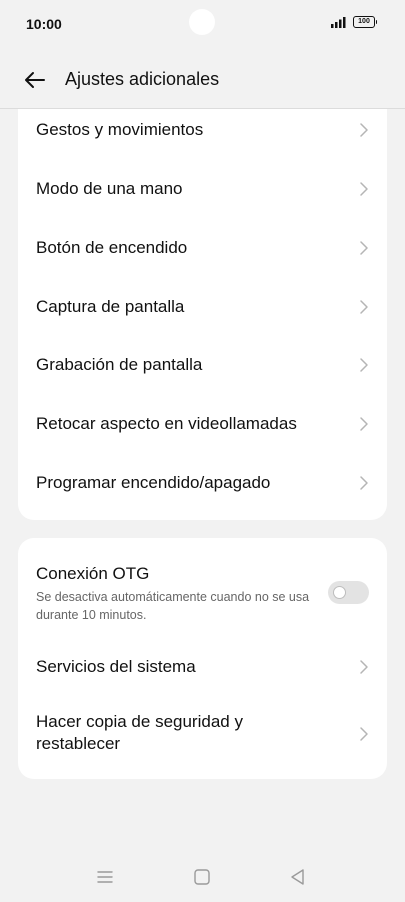 Image resolution: width=405 pixels, height=902 pixels. Describe the element at coordinates (120, 129) in the screenshot. I see `settings-item-label: Gestos y movimientos` at that location.